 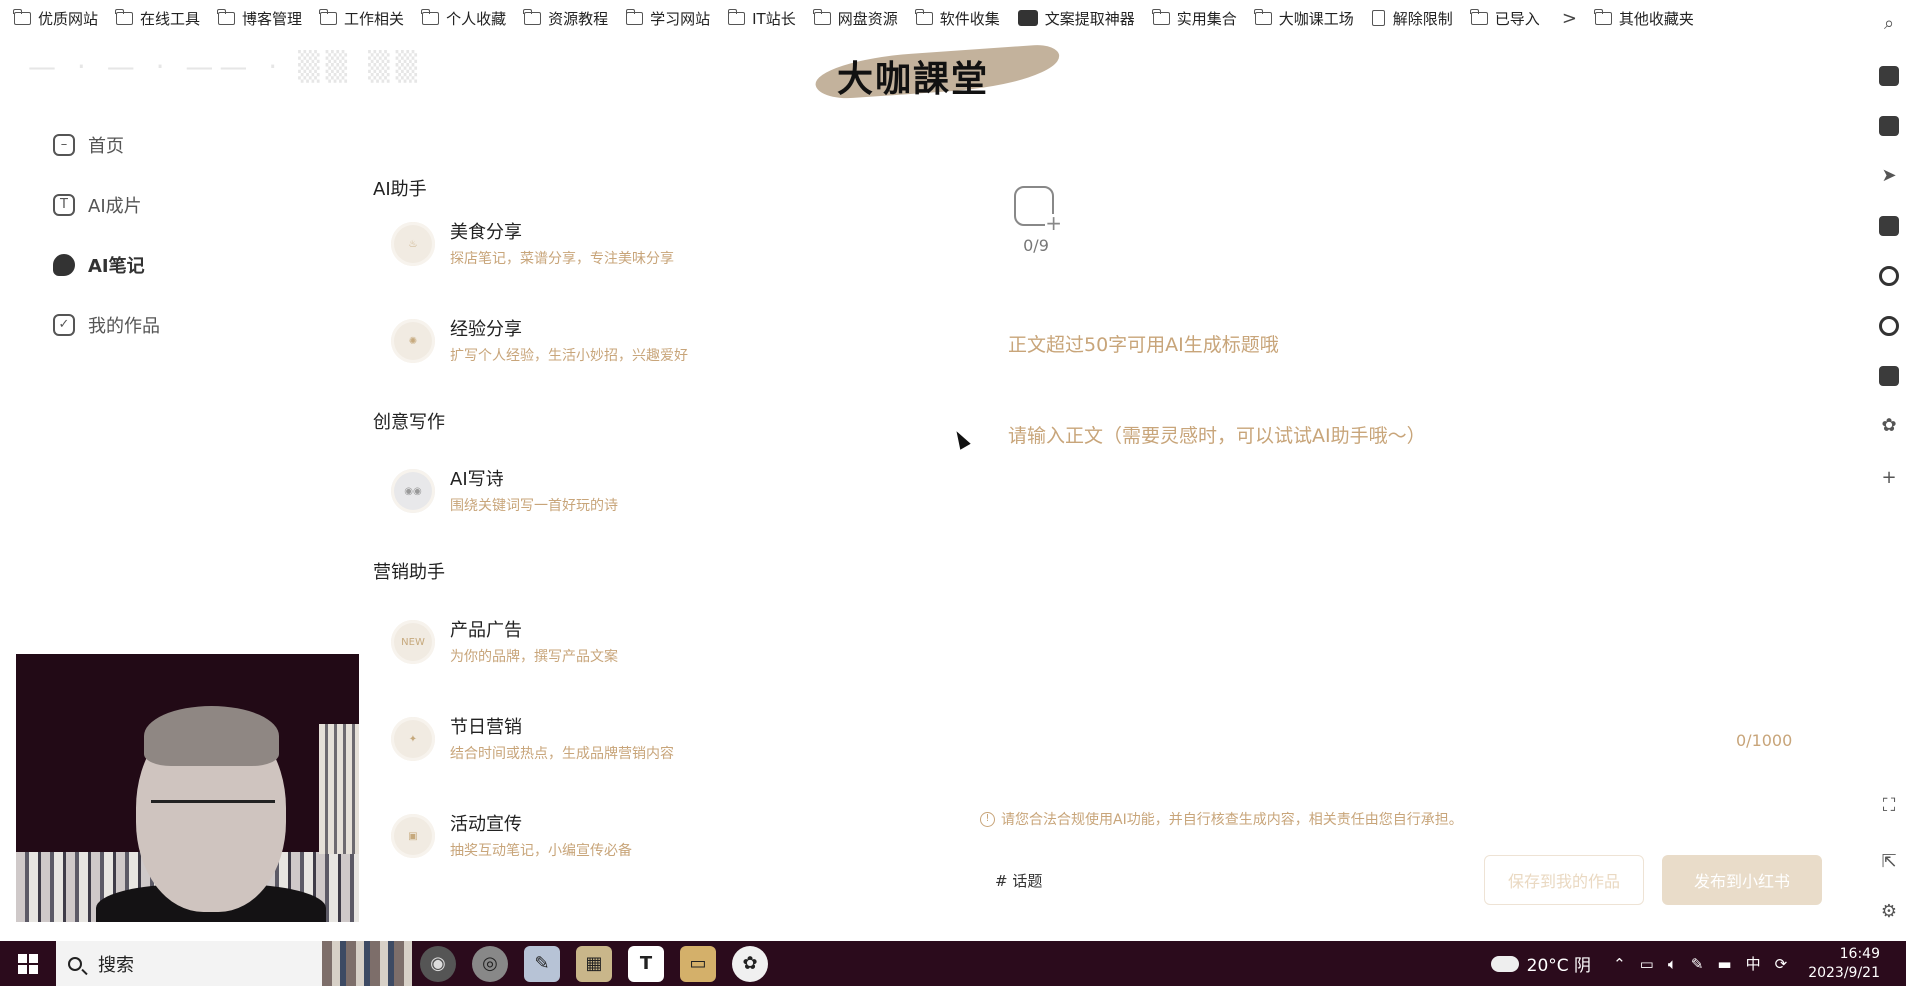 I want to click on bookmark-item: 软件收集, so click(x=957, y=18).